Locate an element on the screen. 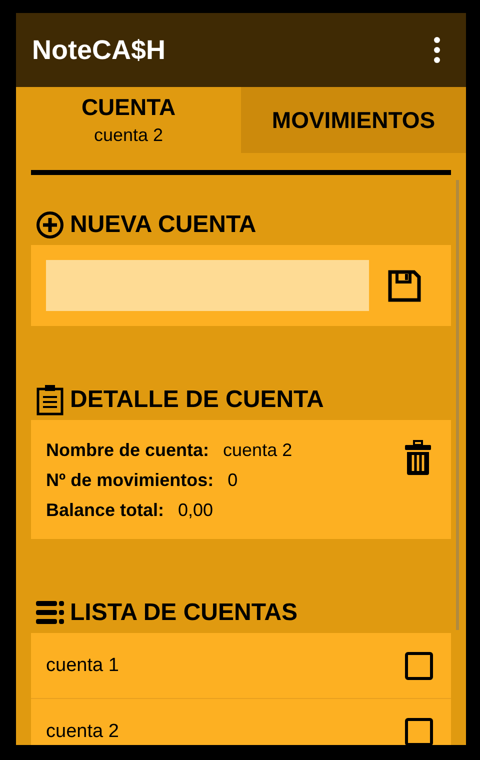 Image resolution: width=480 pixels, height=760 pixels. detail-label: Nº de movimientos: is located at coordinates (130, 480).